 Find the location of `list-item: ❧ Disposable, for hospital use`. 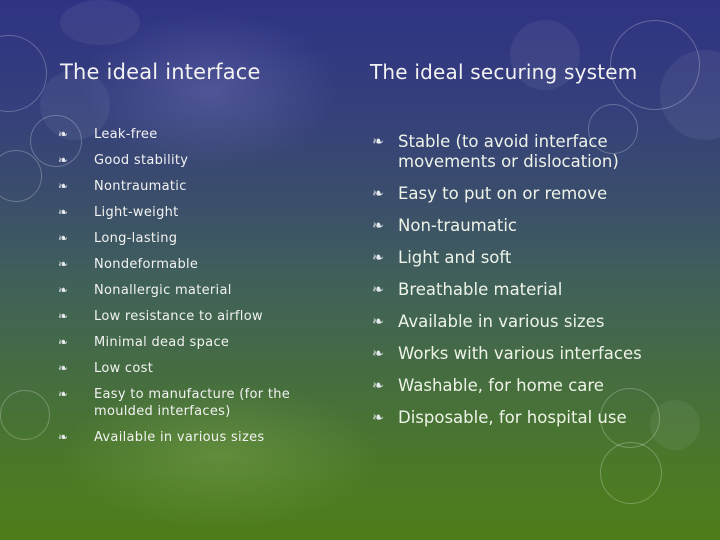

list-item: ❧ Disposable, for hospital use is located at coordinates (540, 418).